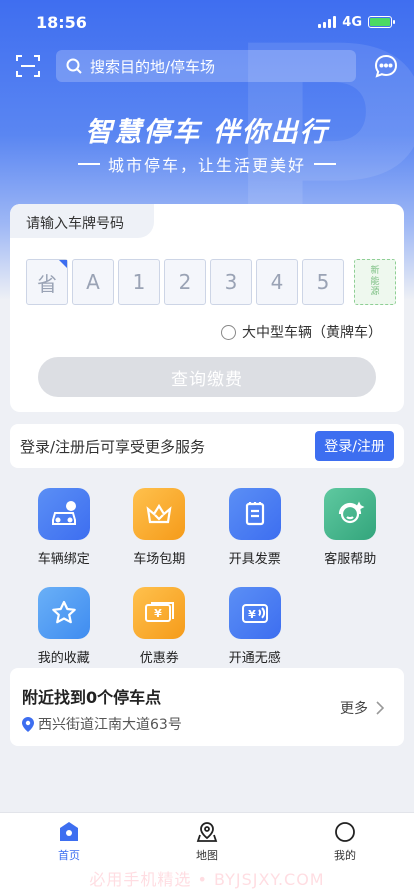 The width and height of the screenshot is (414, 896). I want to click on status-indicators: 4G, so click(356, 22).